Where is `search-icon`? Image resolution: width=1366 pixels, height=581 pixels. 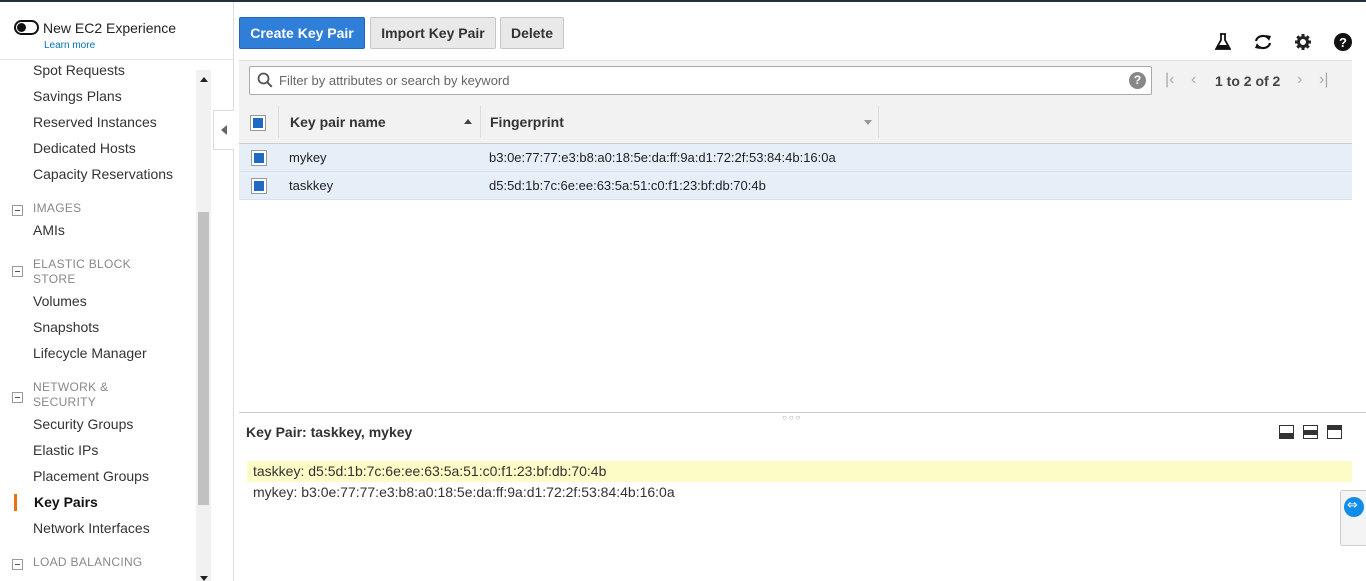 search-icon is located at coordinates (265, 81).